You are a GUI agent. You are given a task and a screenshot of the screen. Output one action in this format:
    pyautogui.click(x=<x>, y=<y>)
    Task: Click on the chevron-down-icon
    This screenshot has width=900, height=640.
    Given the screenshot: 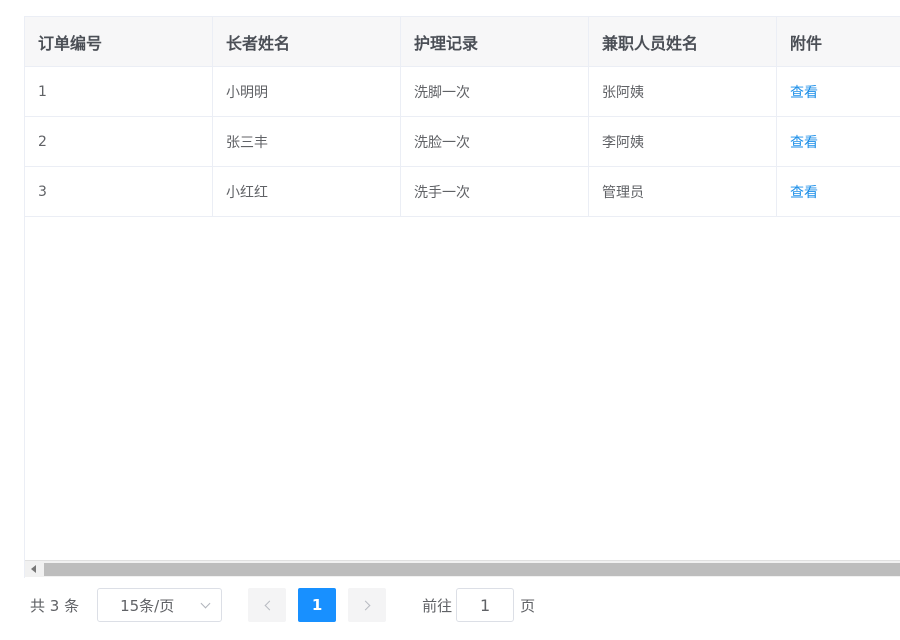 What is the action you would take?
    pyautogui.click(x=205, y=603)
    